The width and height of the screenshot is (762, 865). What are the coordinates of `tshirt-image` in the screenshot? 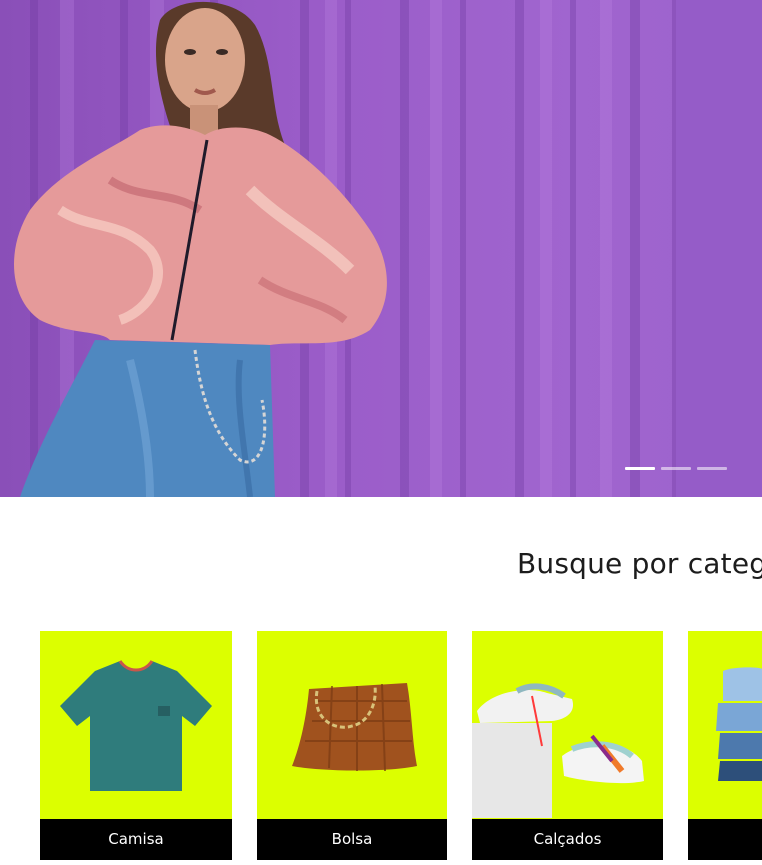 It's located at (136, 725).